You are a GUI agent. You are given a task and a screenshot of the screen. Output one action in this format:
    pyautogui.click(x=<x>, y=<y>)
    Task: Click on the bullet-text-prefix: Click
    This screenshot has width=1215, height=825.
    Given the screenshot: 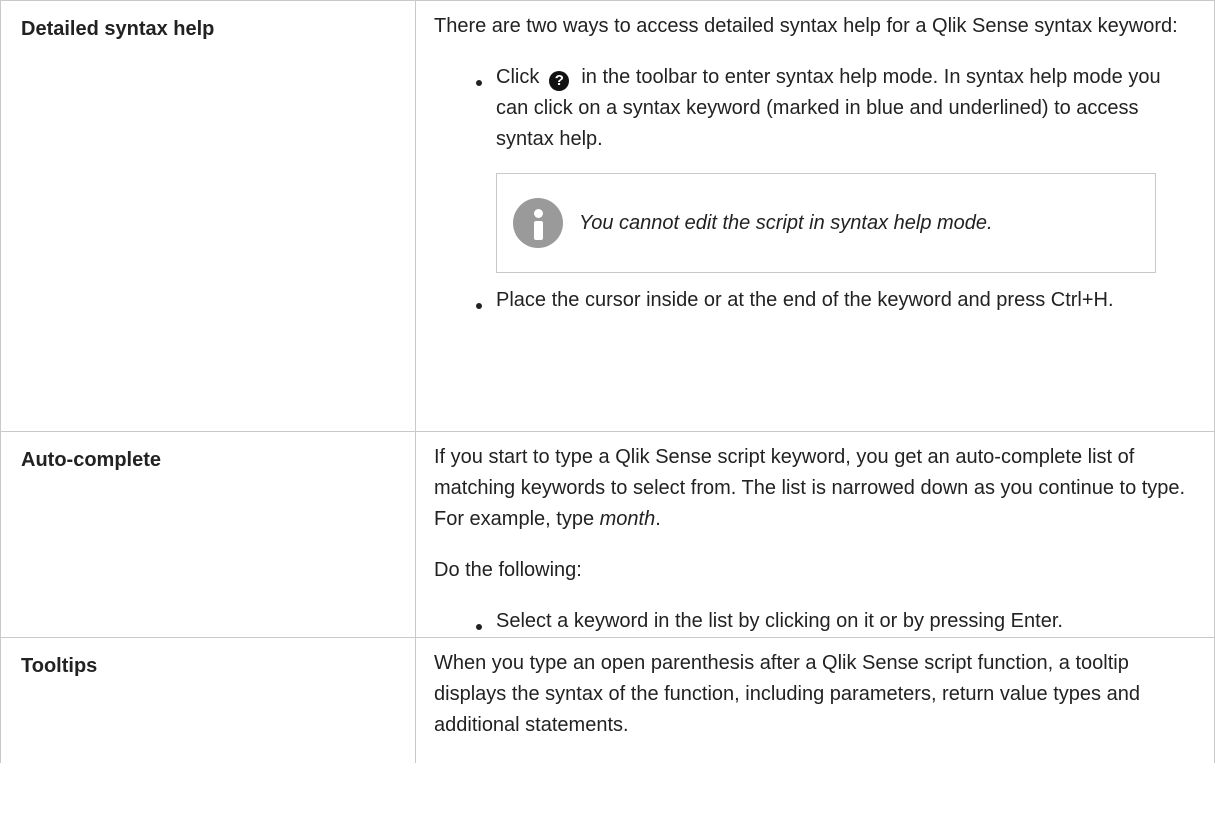 What is the action you would take?
    pyautogui.click(x=518, y=77)
    